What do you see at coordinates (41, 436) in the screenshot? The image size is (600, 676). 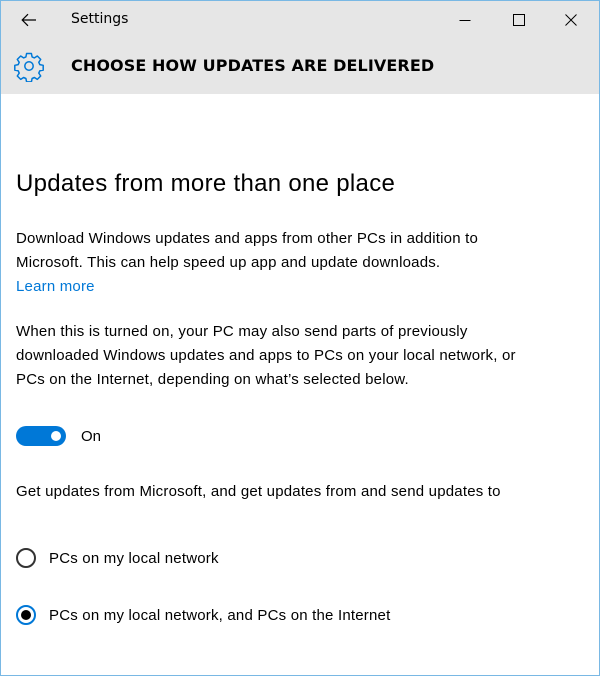 I see `delivery-optimization-toggle` at bounding box center [41, 436].